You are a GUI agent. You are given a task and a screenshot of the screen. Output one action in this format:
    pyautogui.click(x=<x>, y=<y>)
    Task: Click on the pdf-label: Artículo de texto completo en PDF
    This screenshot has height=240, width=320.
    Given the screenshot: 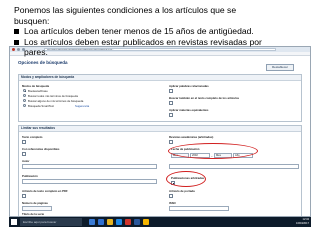 What is the action you would take?
    pyautogui.click(x=45, y=191)
    